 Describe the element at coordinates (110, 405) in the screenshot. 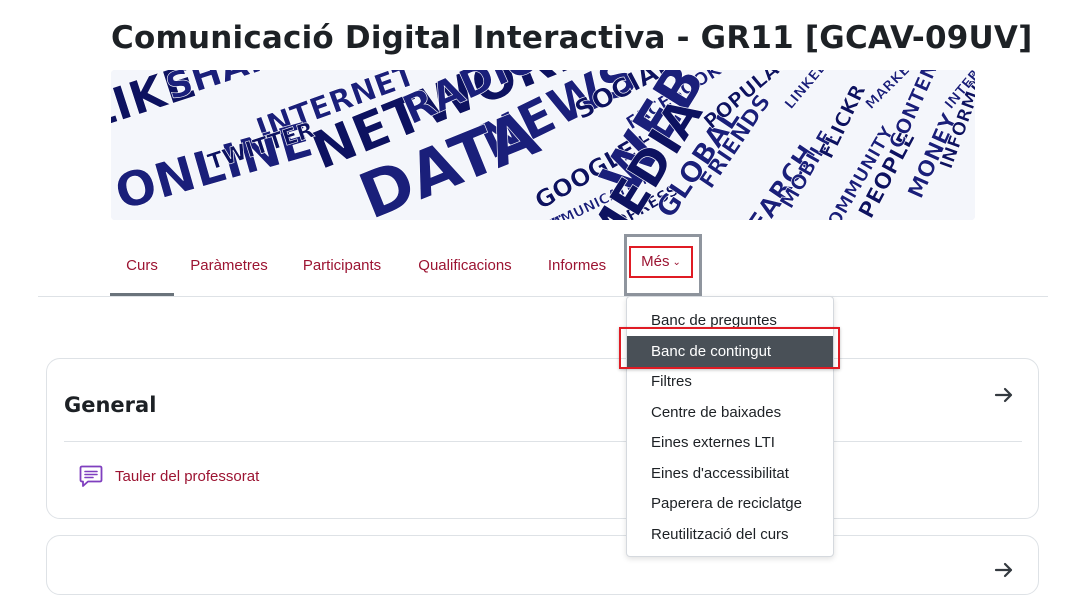

I see `section-title: General` at that location.